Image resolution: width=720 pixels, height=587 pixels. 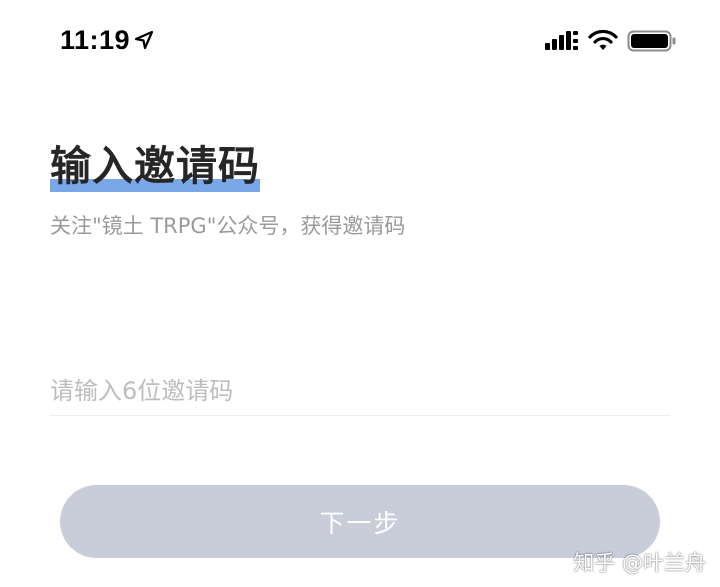 What do you see at coordinates (651, 41) in the screenshot?
I see `battery-icon` at bounding box center [651, 41].